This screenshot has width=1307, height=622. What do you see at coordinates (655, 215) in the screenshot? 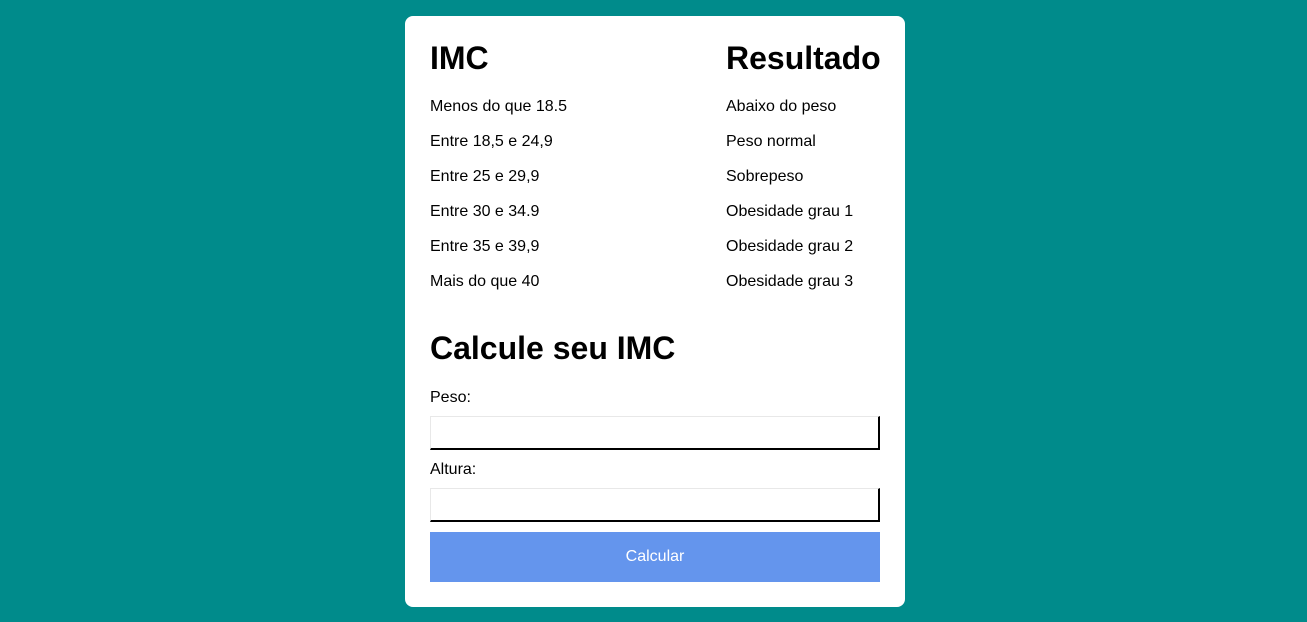
I see `table-row: Entre 30 e 34.9 Obesidade grau 1` at bounding box center [655, 215].